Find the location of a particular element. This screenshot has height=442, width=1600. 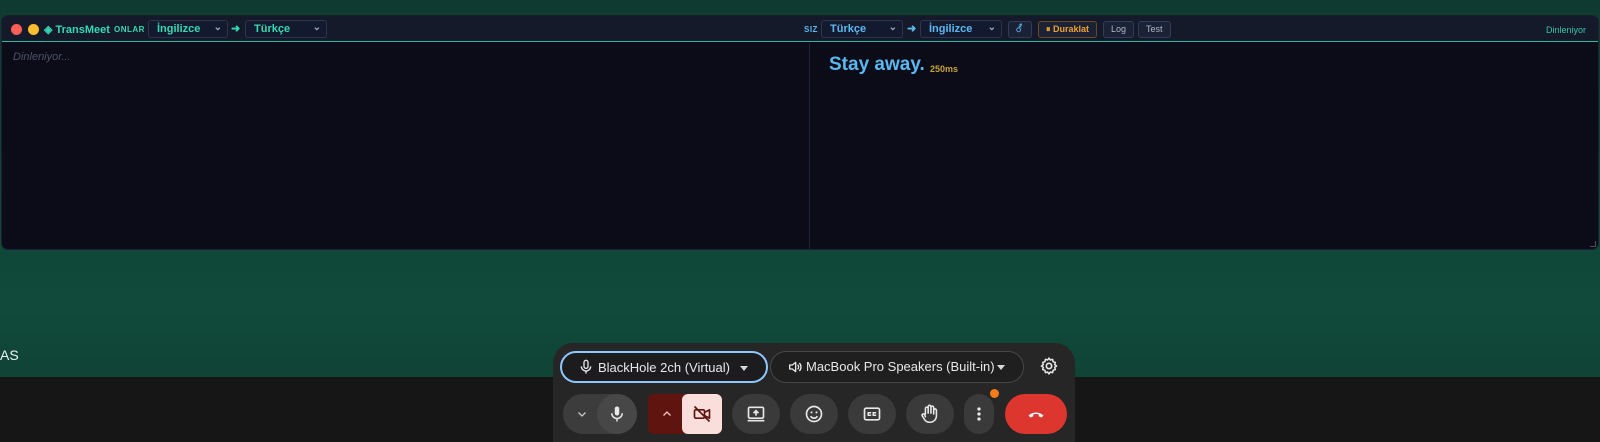

chevron-down-icon is located at coordinates (582, 414).